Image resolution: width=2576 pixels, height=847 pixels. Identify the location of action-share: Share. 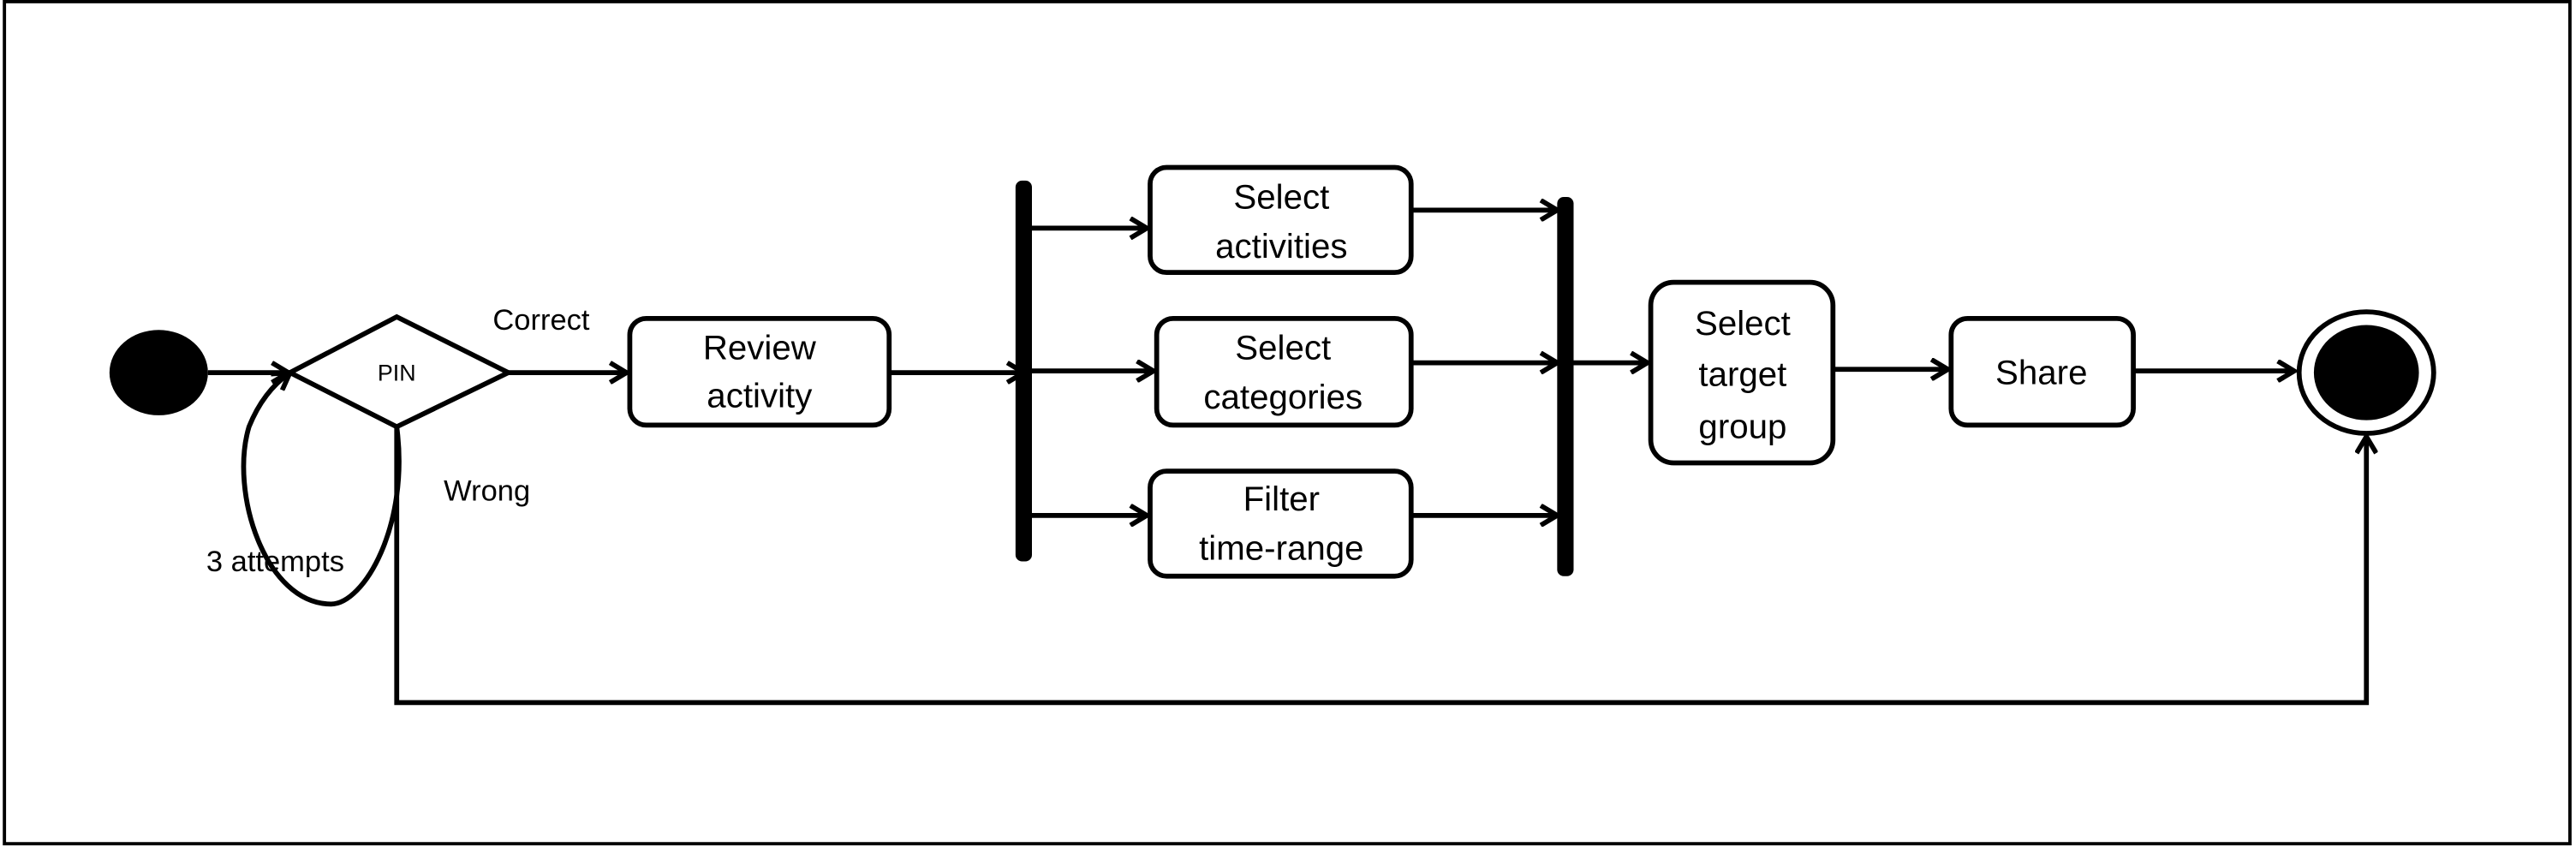
(2042, 372).